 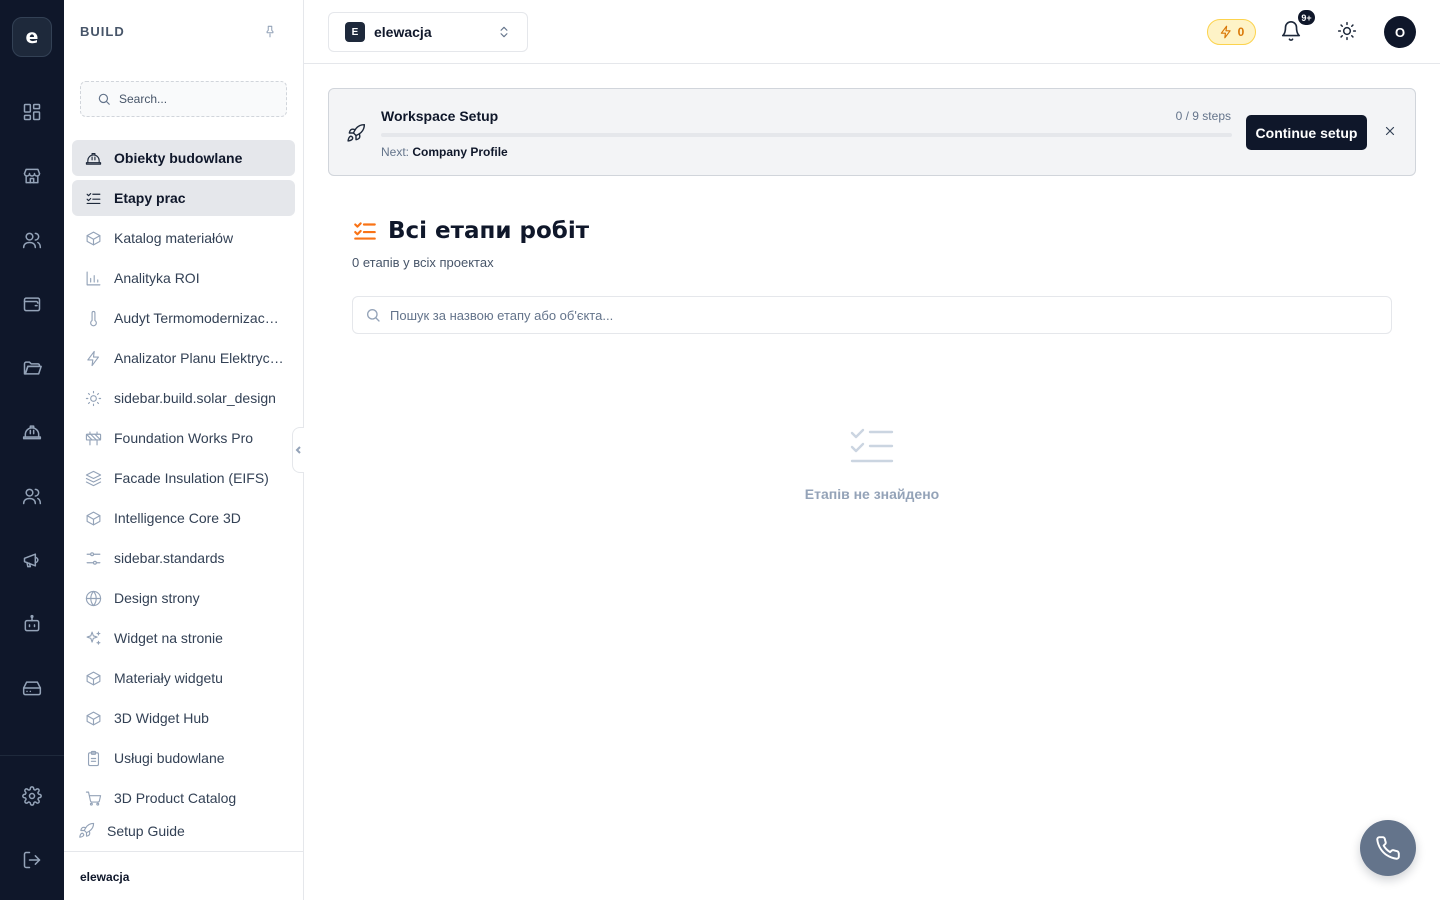 I want to click on search-icon, so click(x=373, y=315).